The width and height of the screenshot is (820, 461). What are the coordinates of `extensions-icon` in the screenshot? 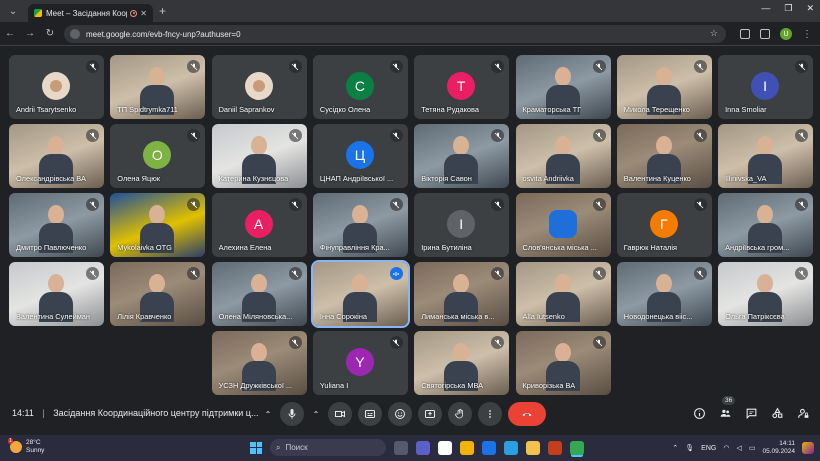 It's located at (765, 34).